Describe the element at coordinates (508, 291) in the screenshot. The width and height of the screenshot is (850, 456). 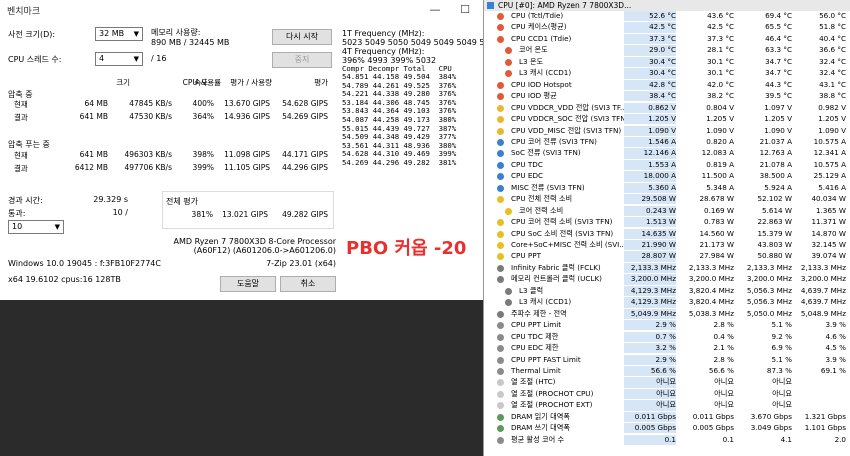
I see `clk-sensor-icon` at that location.